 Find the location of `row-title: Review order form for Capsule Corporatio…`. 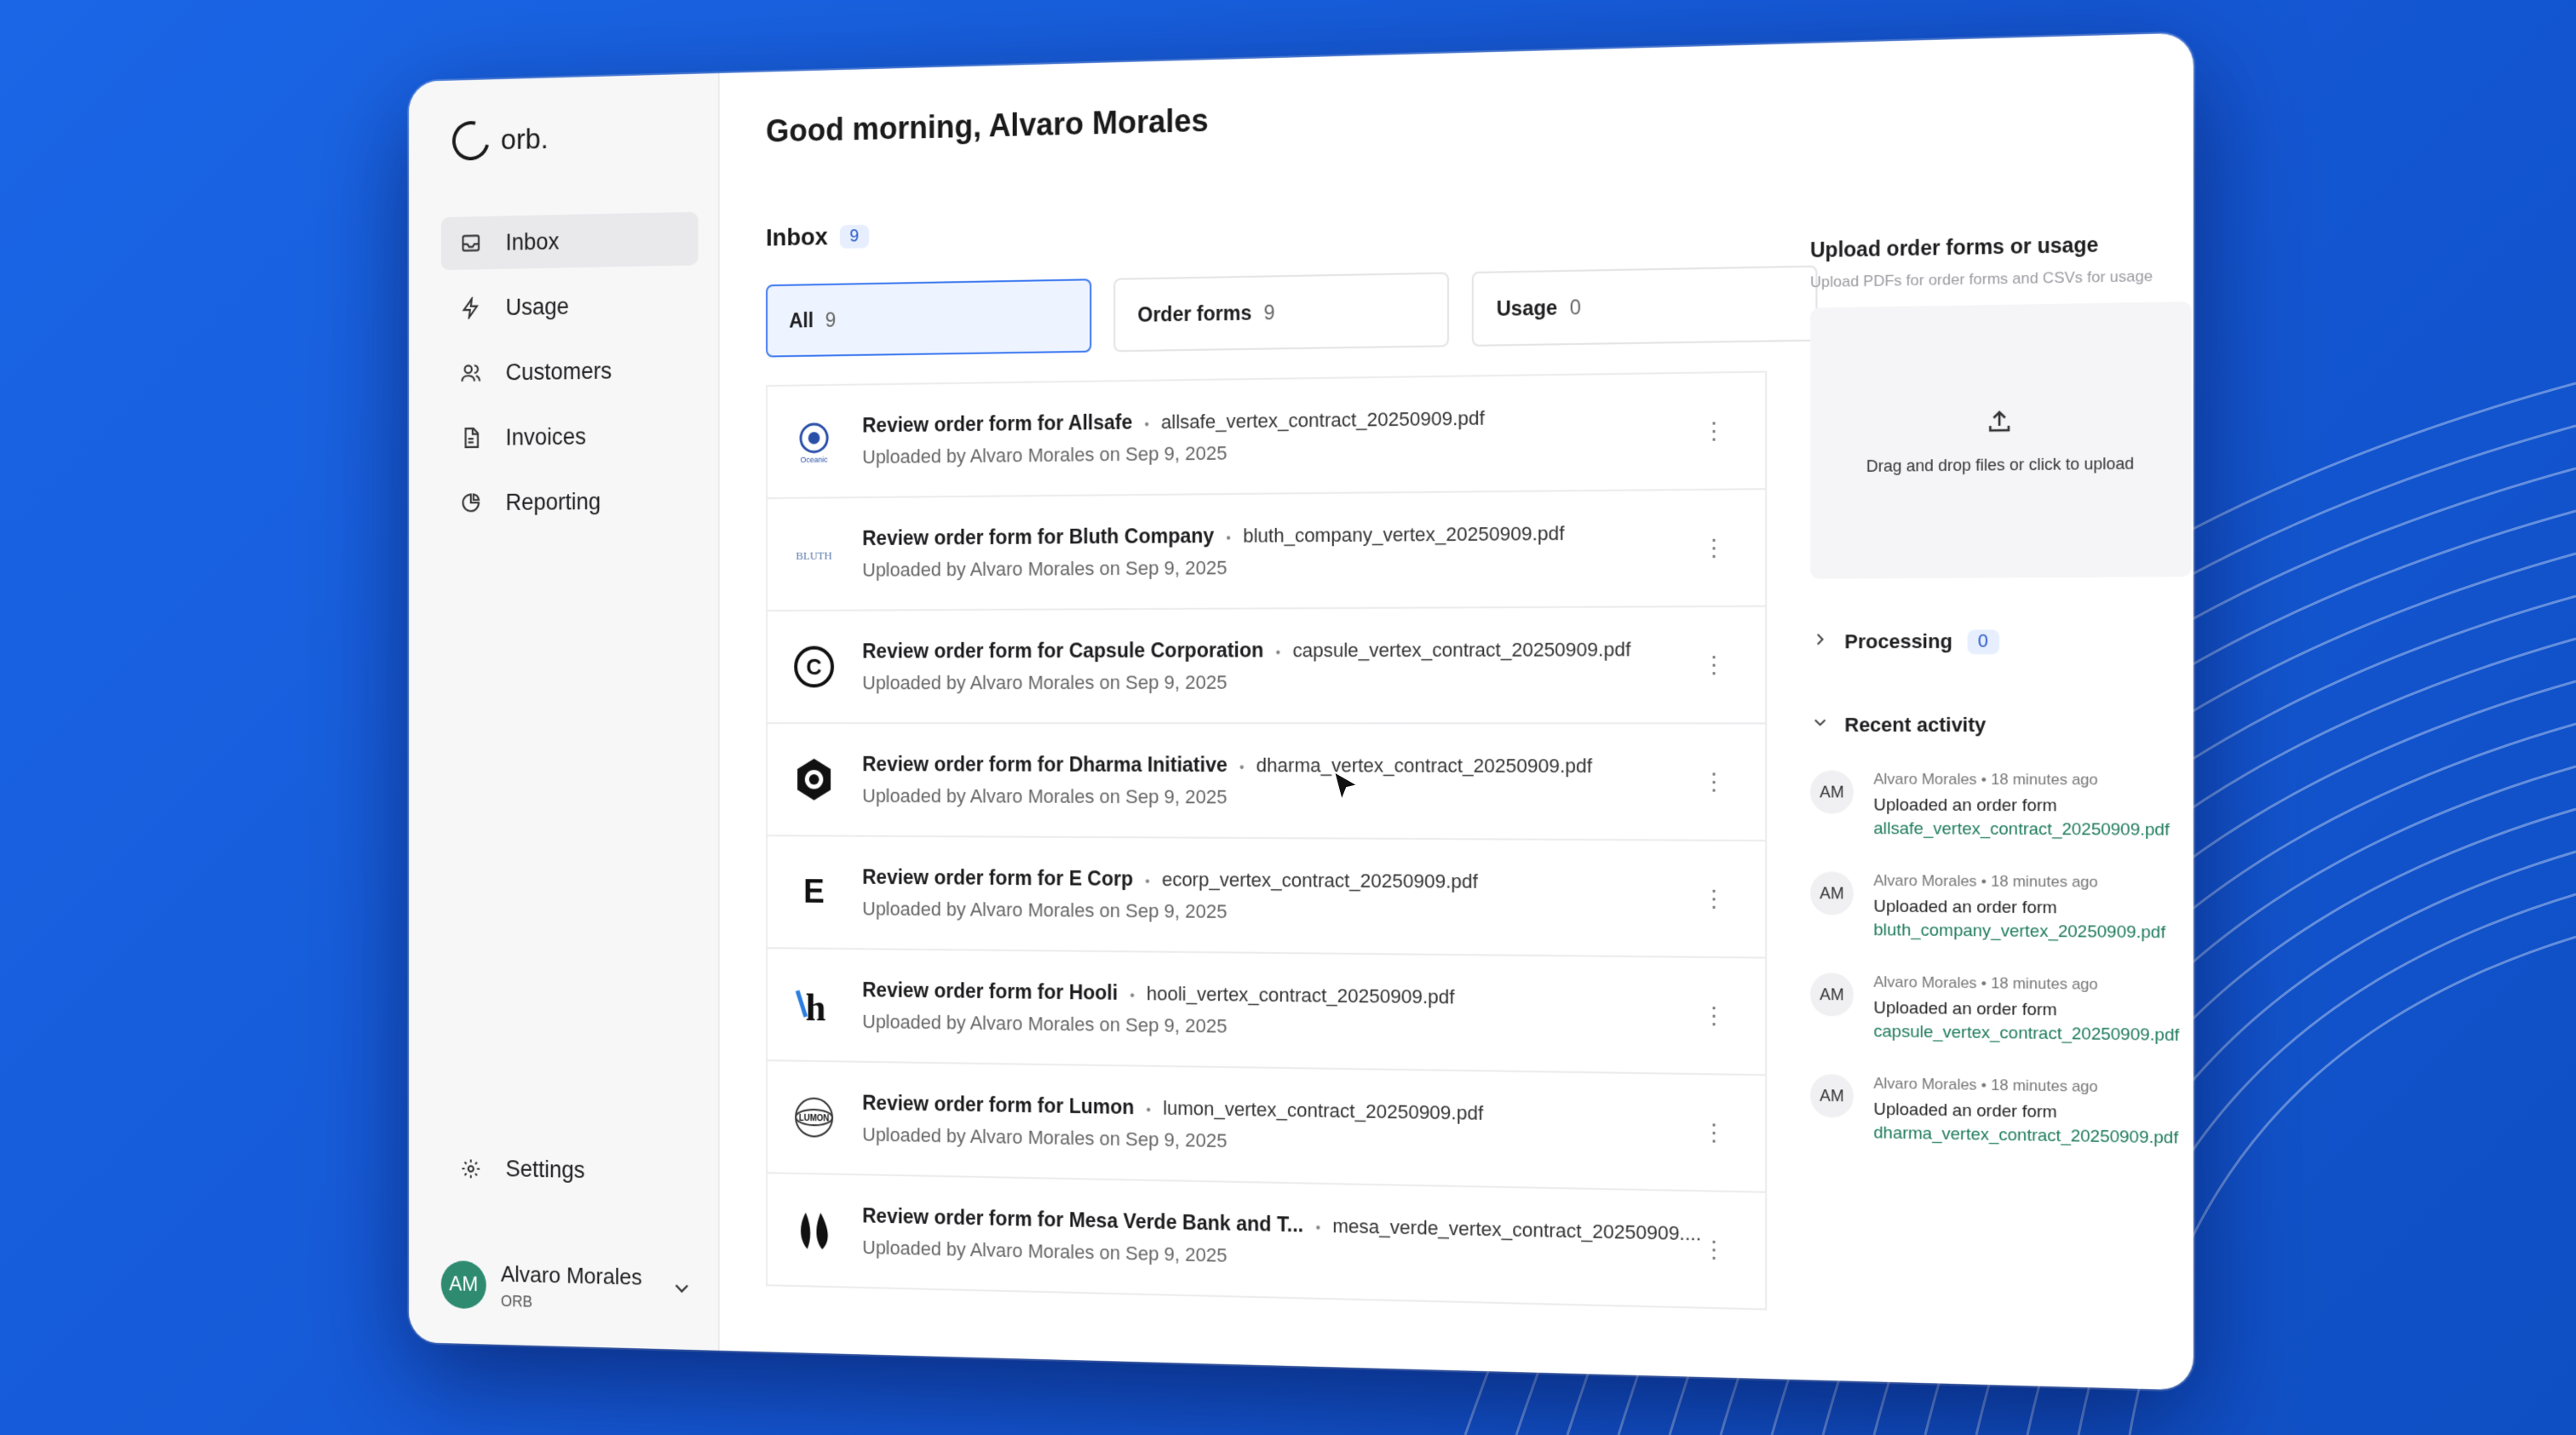

row-title: Review order form for Capsule Corporatio… is located at coordinates (1063, 650).